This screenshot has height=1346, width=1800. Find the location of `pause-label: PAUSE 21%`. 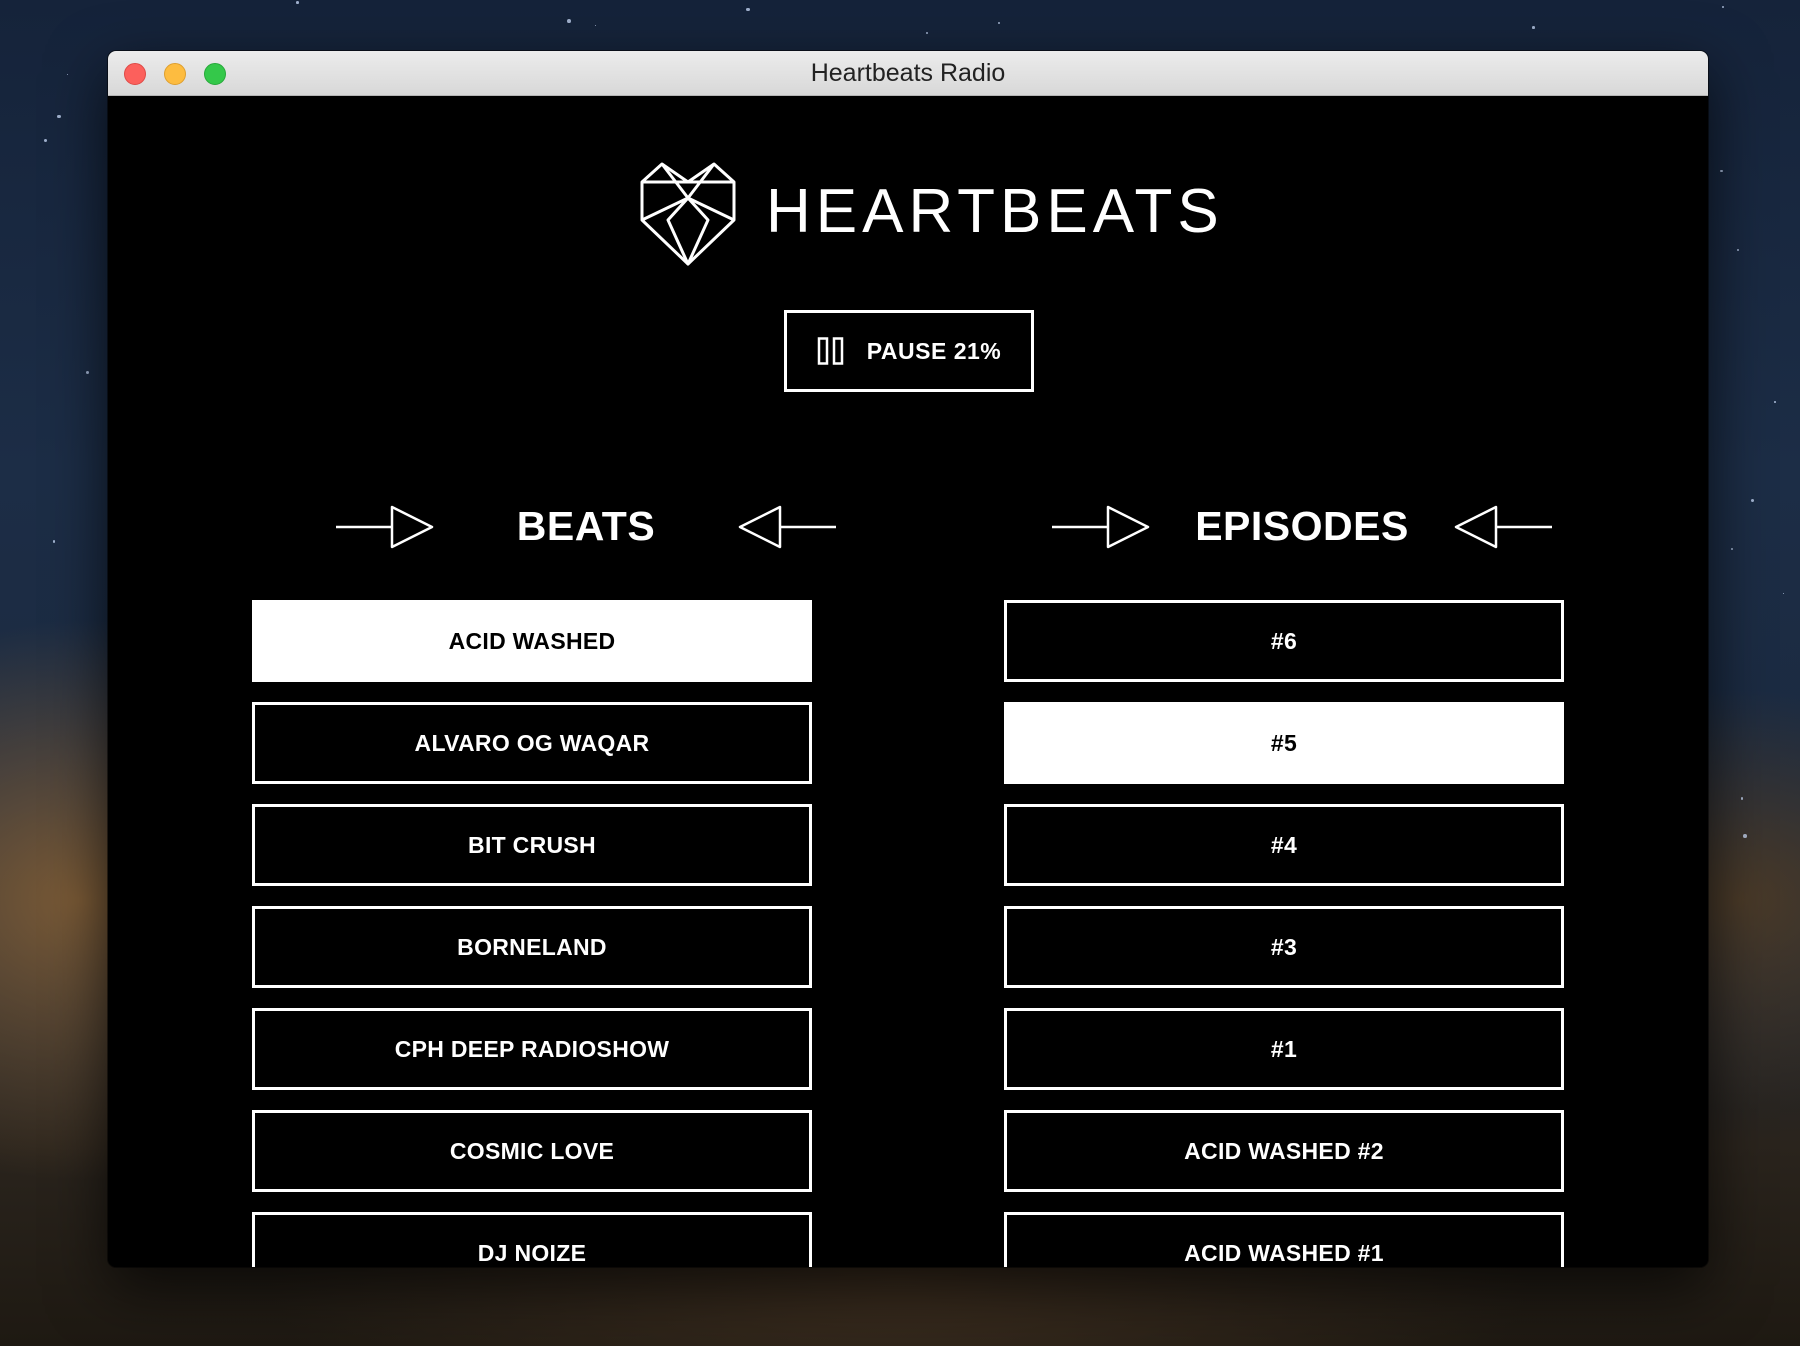

pause-label: PAUSE 21% is located at coordinates (934, 350).